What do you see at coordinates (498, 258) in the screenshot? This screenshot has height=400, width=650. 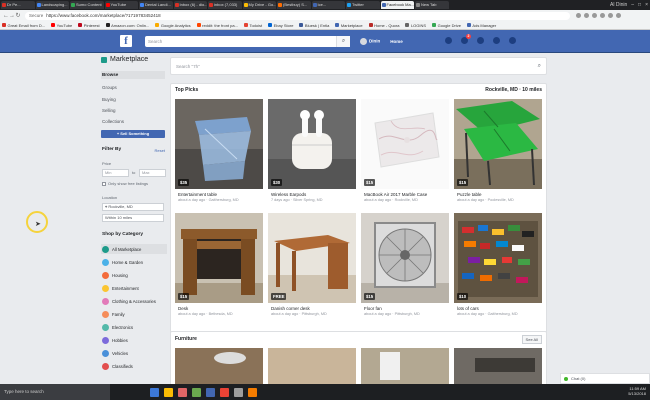 I see `listing-photo-toy-cars: $10` at bounding box center [498, 258].